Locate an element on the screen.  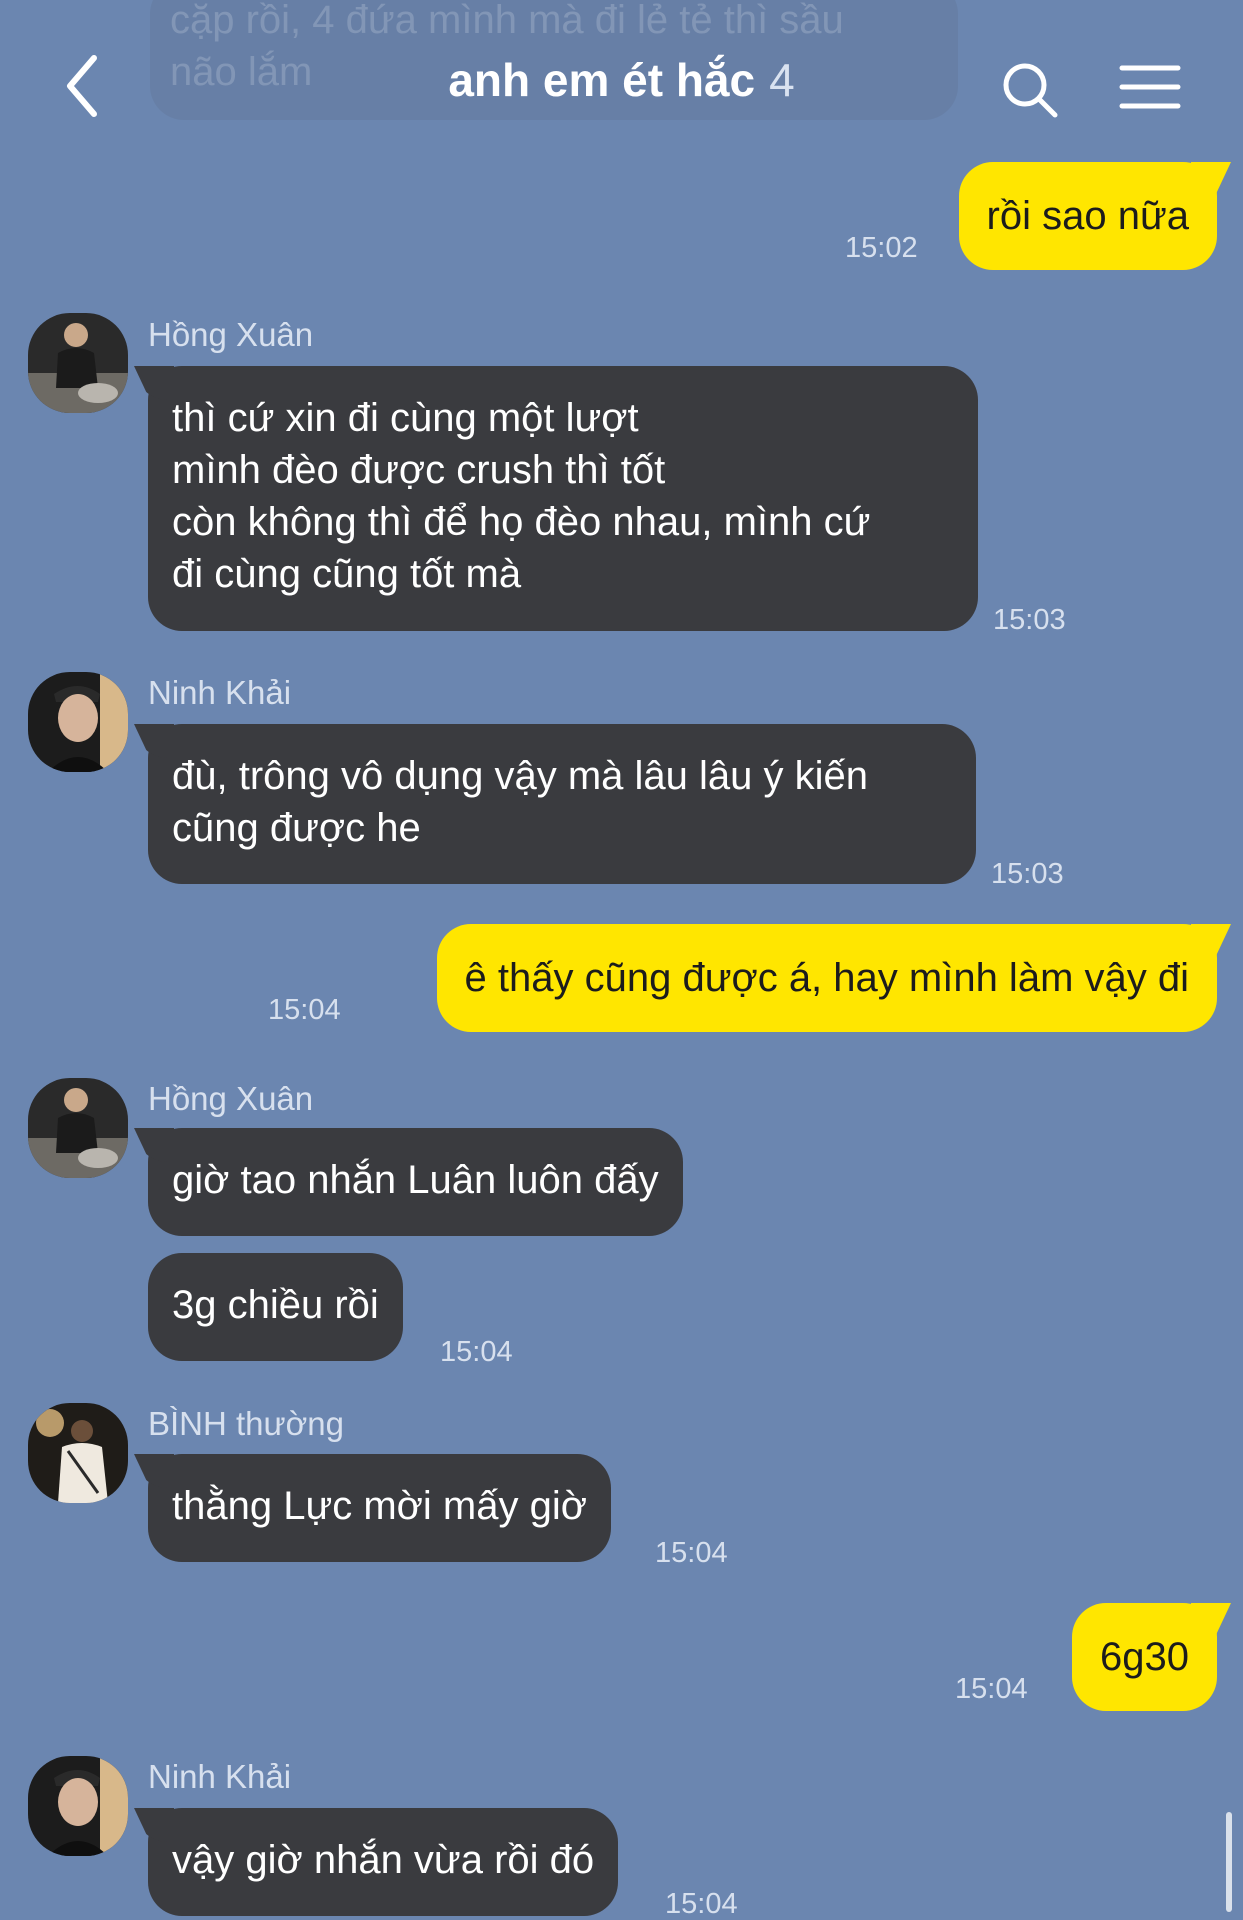
chat-title-text: anh em ét hắc is located at coordinates (602, 80).